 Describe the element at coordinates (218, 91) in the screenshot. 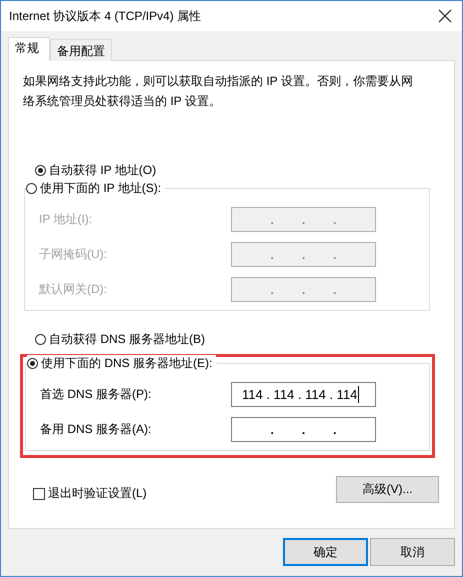

I see `description-text: 如果网络支持此功能，则可以获取自动指派的 IP 设置。否则，你需要从网络系统管理员处获得适当的 IP 设置。` at that location.